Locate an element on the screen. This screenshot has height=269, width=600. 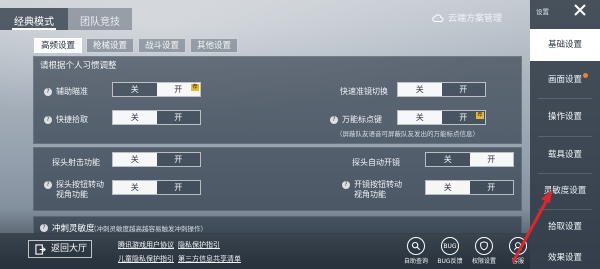
cloud-scheme-label: 云端方案管理 is located at coordinates (475, 19).